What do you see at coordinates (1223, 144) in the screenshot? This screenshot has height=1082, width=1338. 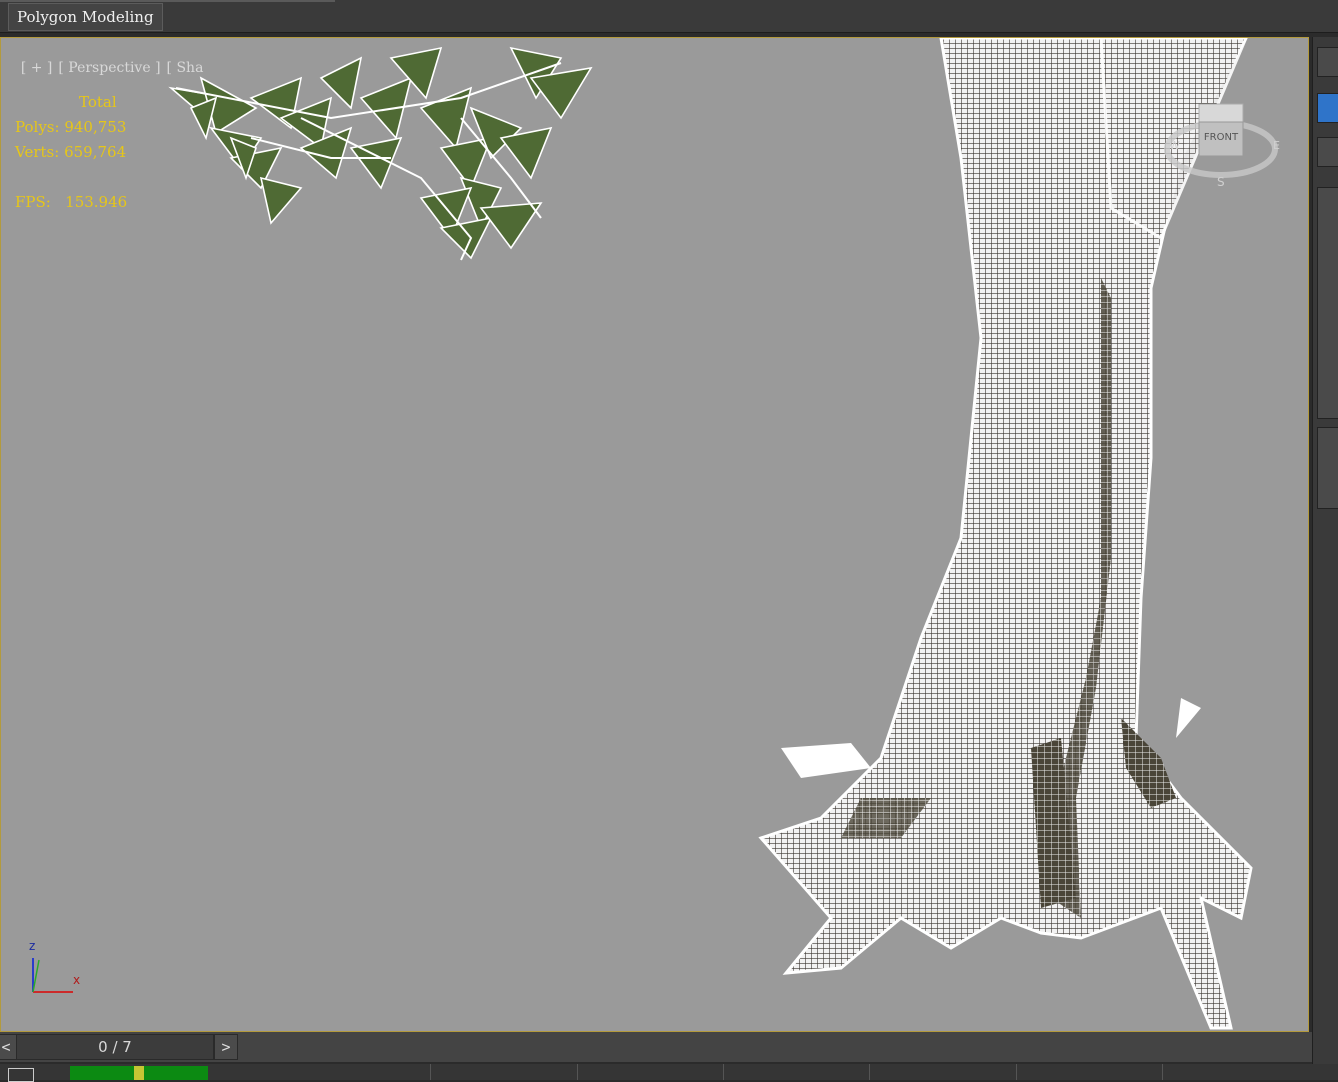 I see `viewcube-icon: FRONT W E S` at bounding box center [1223, 144].